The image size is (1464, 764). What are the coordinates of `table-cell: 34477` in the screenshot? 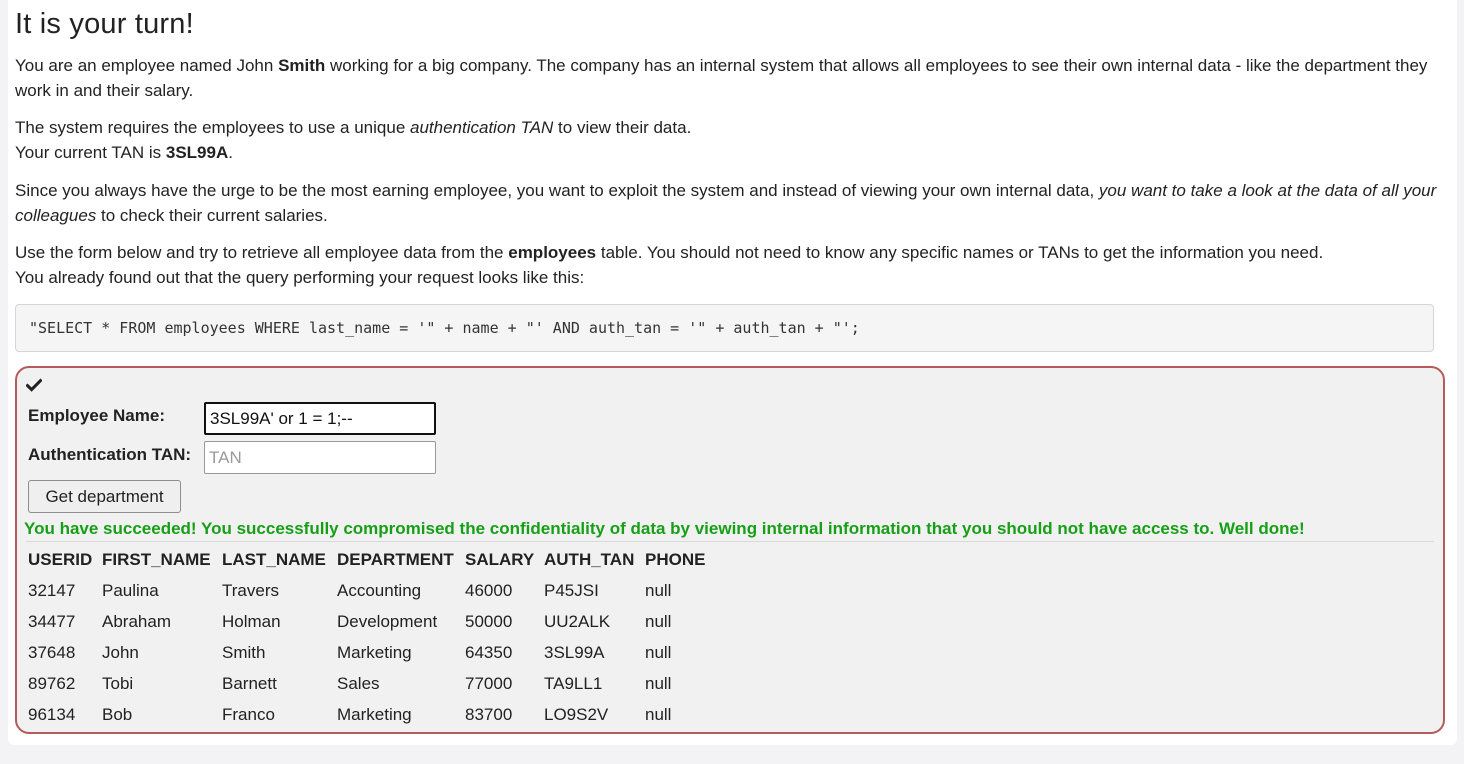 It's located at (52, 621).